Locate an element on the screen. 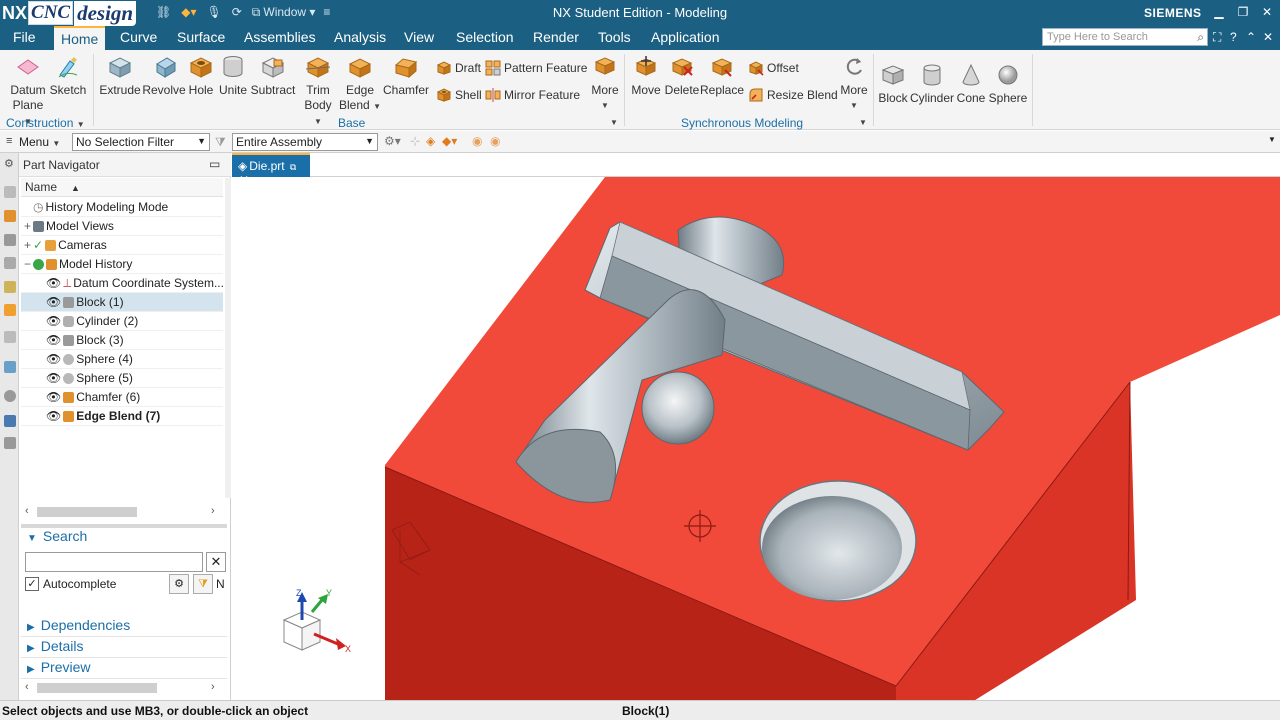 The height and width of the screenshot is (720, 1280). help-icon: ? is located at coordinates (1233, 37).